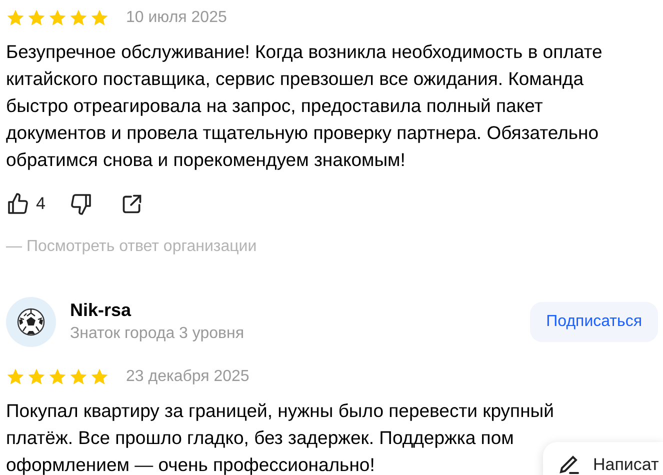 The image size is (663, 475). What do you see at coordinates (280, 410) in the screenshot?
I see `review-text-line: Покупал квартиру за границей, нужны было перевести крупный` at bounding box center [280, 410].